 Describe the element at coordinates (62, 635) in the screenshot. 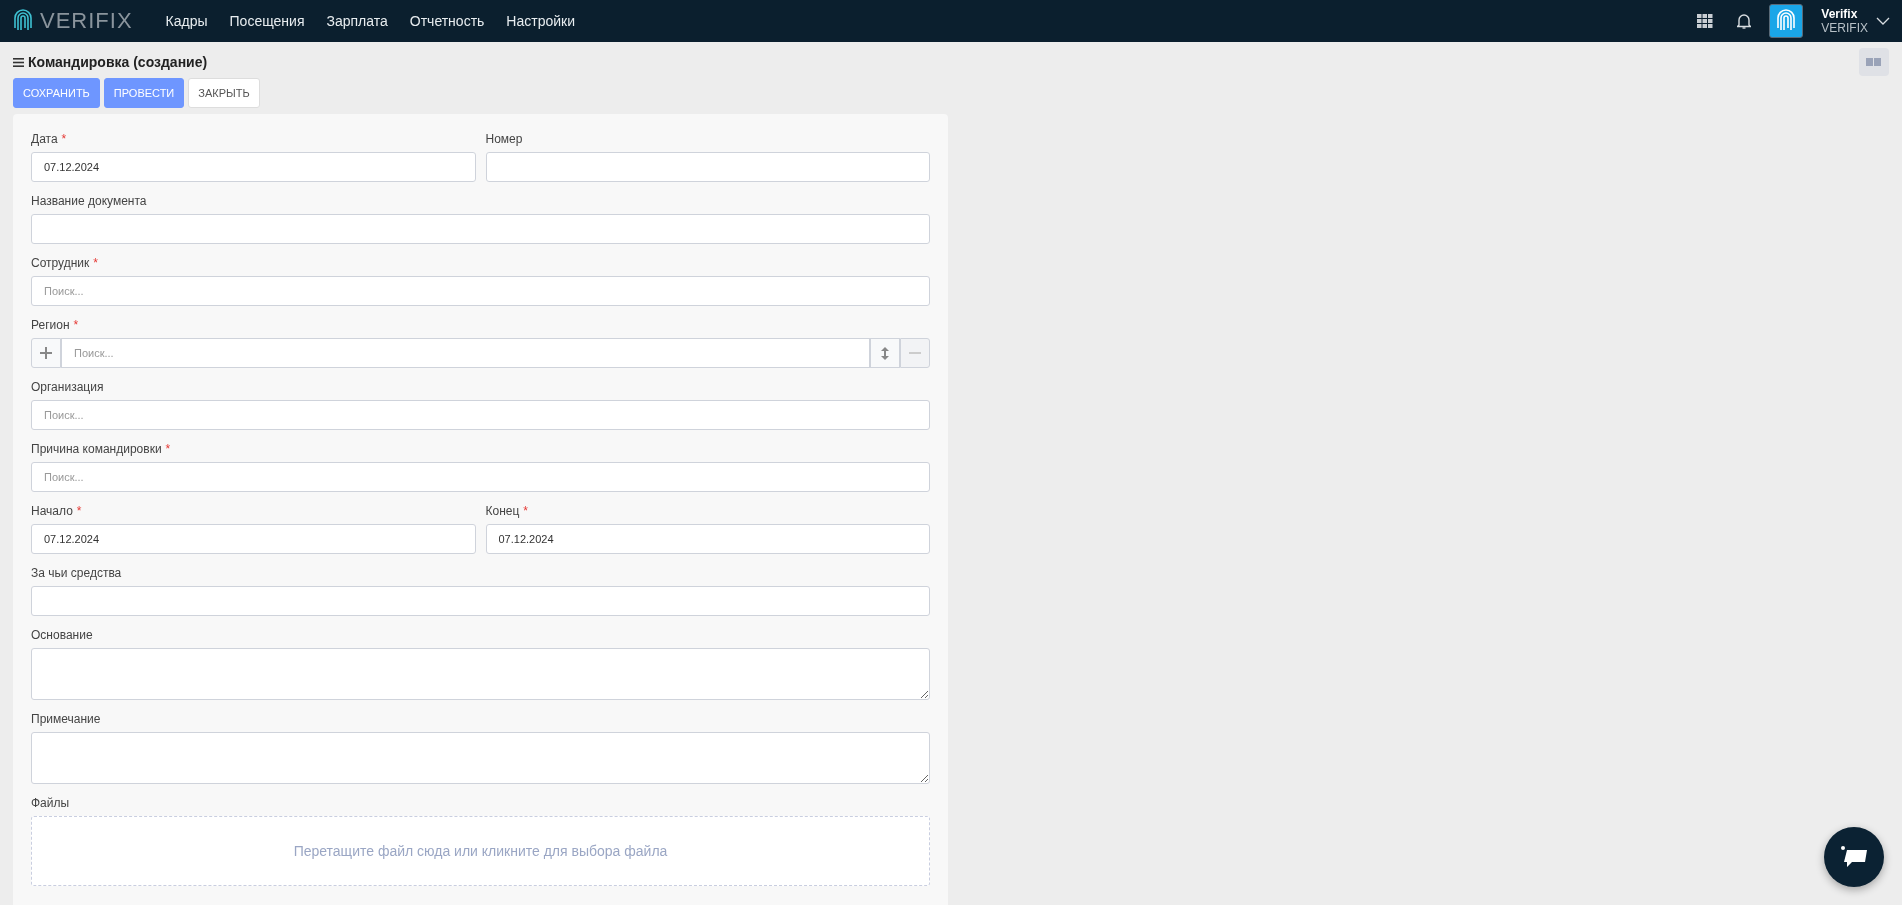

I see `field-label: Основание` at that location.